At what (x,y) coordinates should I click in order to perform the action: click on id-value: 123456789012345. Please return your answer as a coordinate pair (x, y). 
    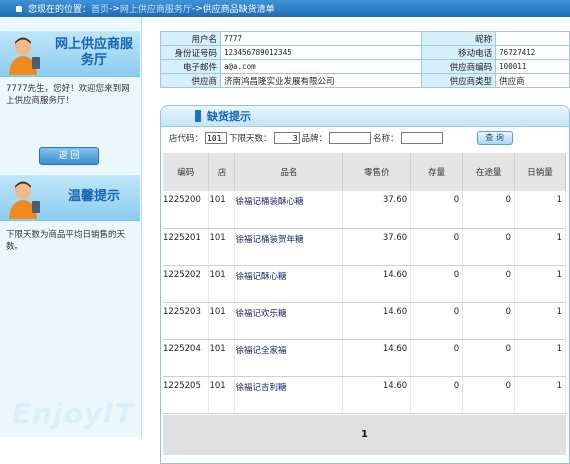
    Looking at the image, I should click on (321, 52).